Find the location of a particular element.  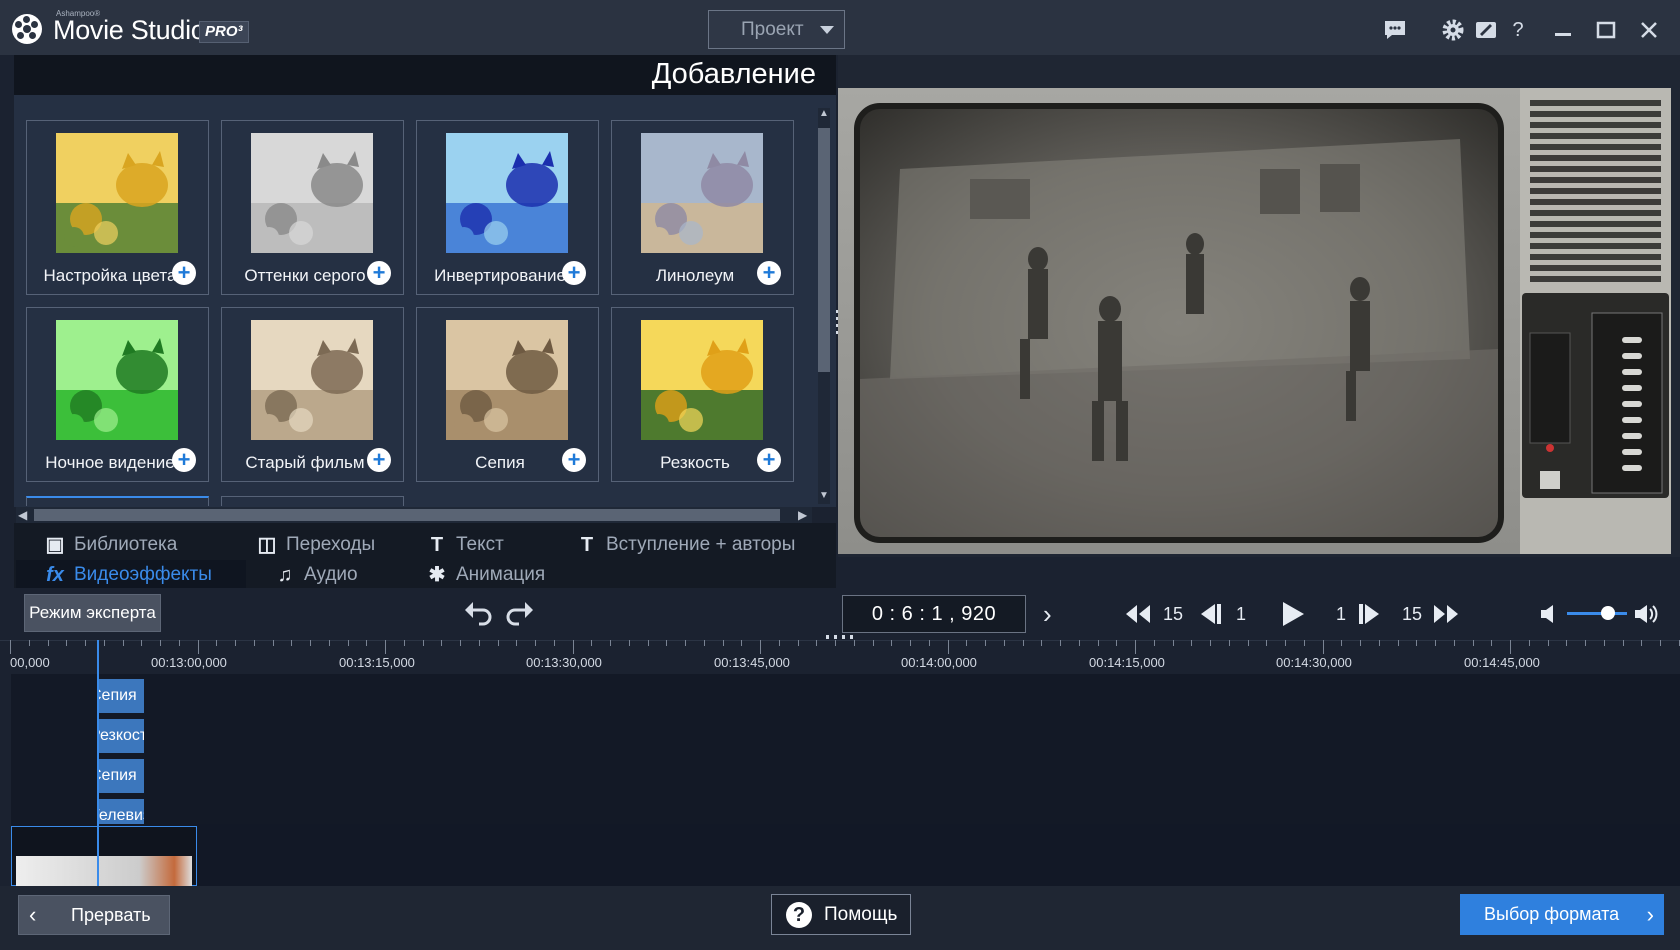

effect-tile: Резкость + is located at coordinates (702, 394).